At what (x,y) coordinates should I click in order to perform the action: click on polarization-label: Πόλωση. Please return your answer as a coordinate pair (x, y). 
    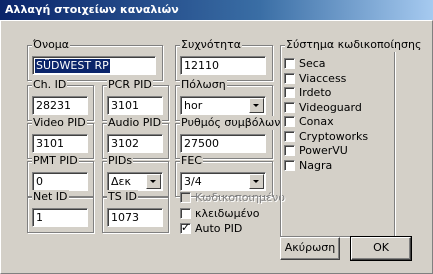
    Looking at the image, I should click on (203, 85).